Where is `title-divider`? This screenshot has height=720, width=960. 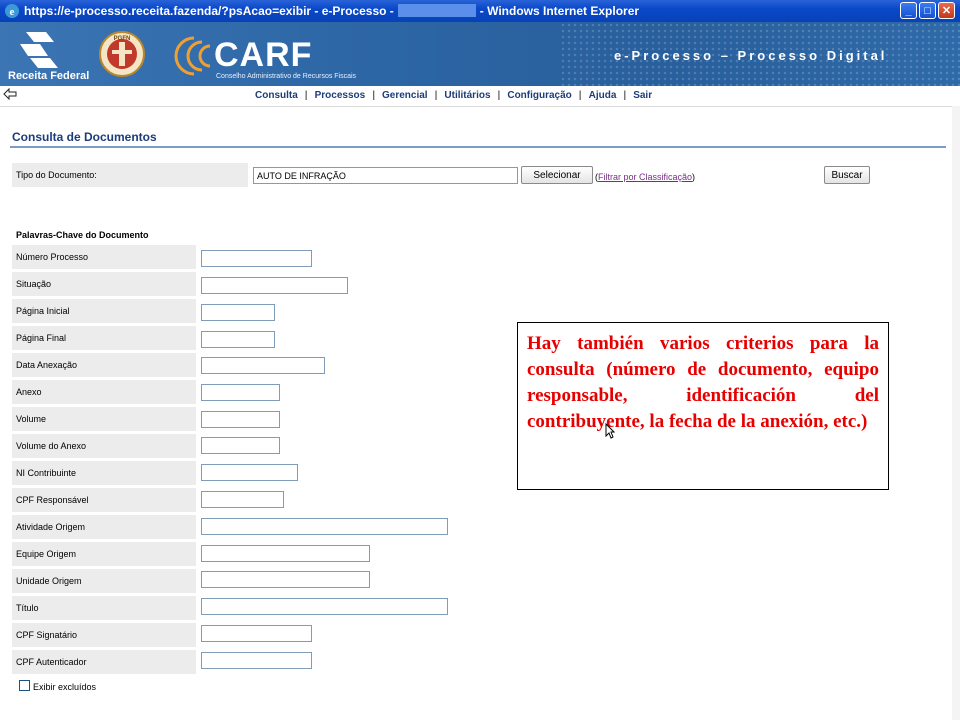
title-divider is located at coordinates (478, 147).